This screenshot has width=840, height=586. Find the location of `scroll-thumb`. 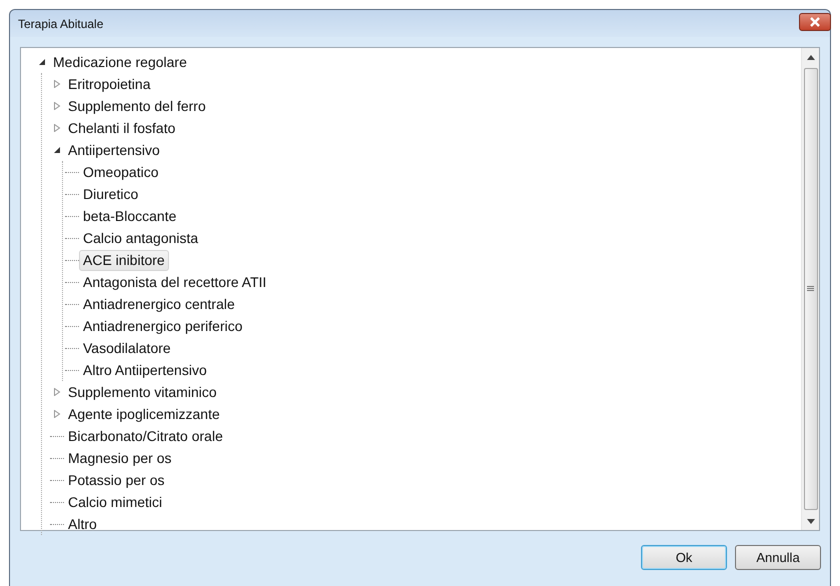

scroll-thumb is located at coordinates (811, 289).